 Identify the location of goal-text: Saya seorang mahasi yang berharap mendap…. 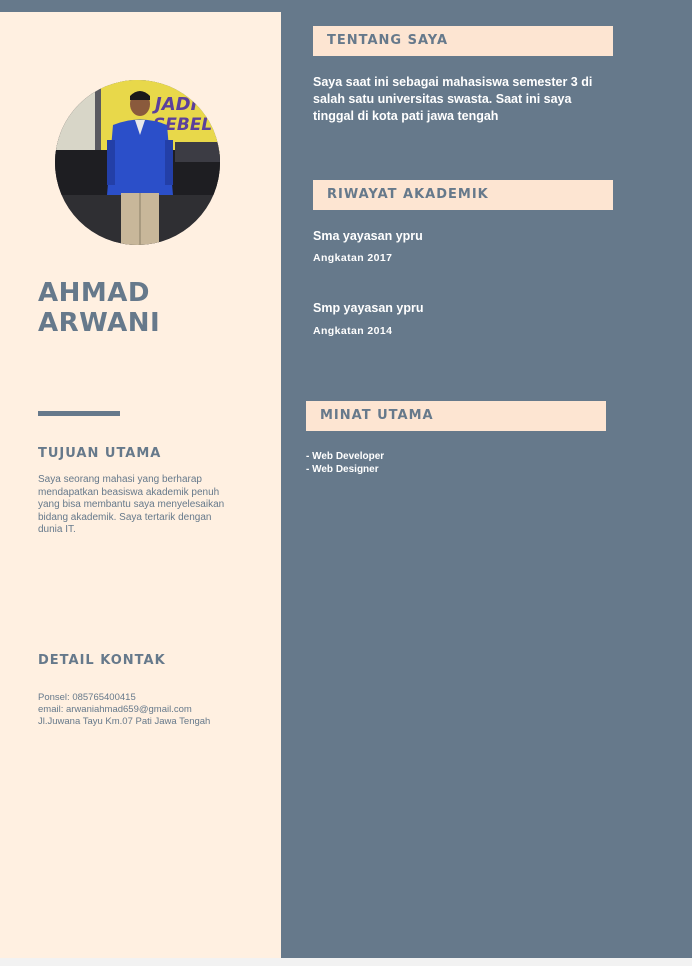
(131, 504).